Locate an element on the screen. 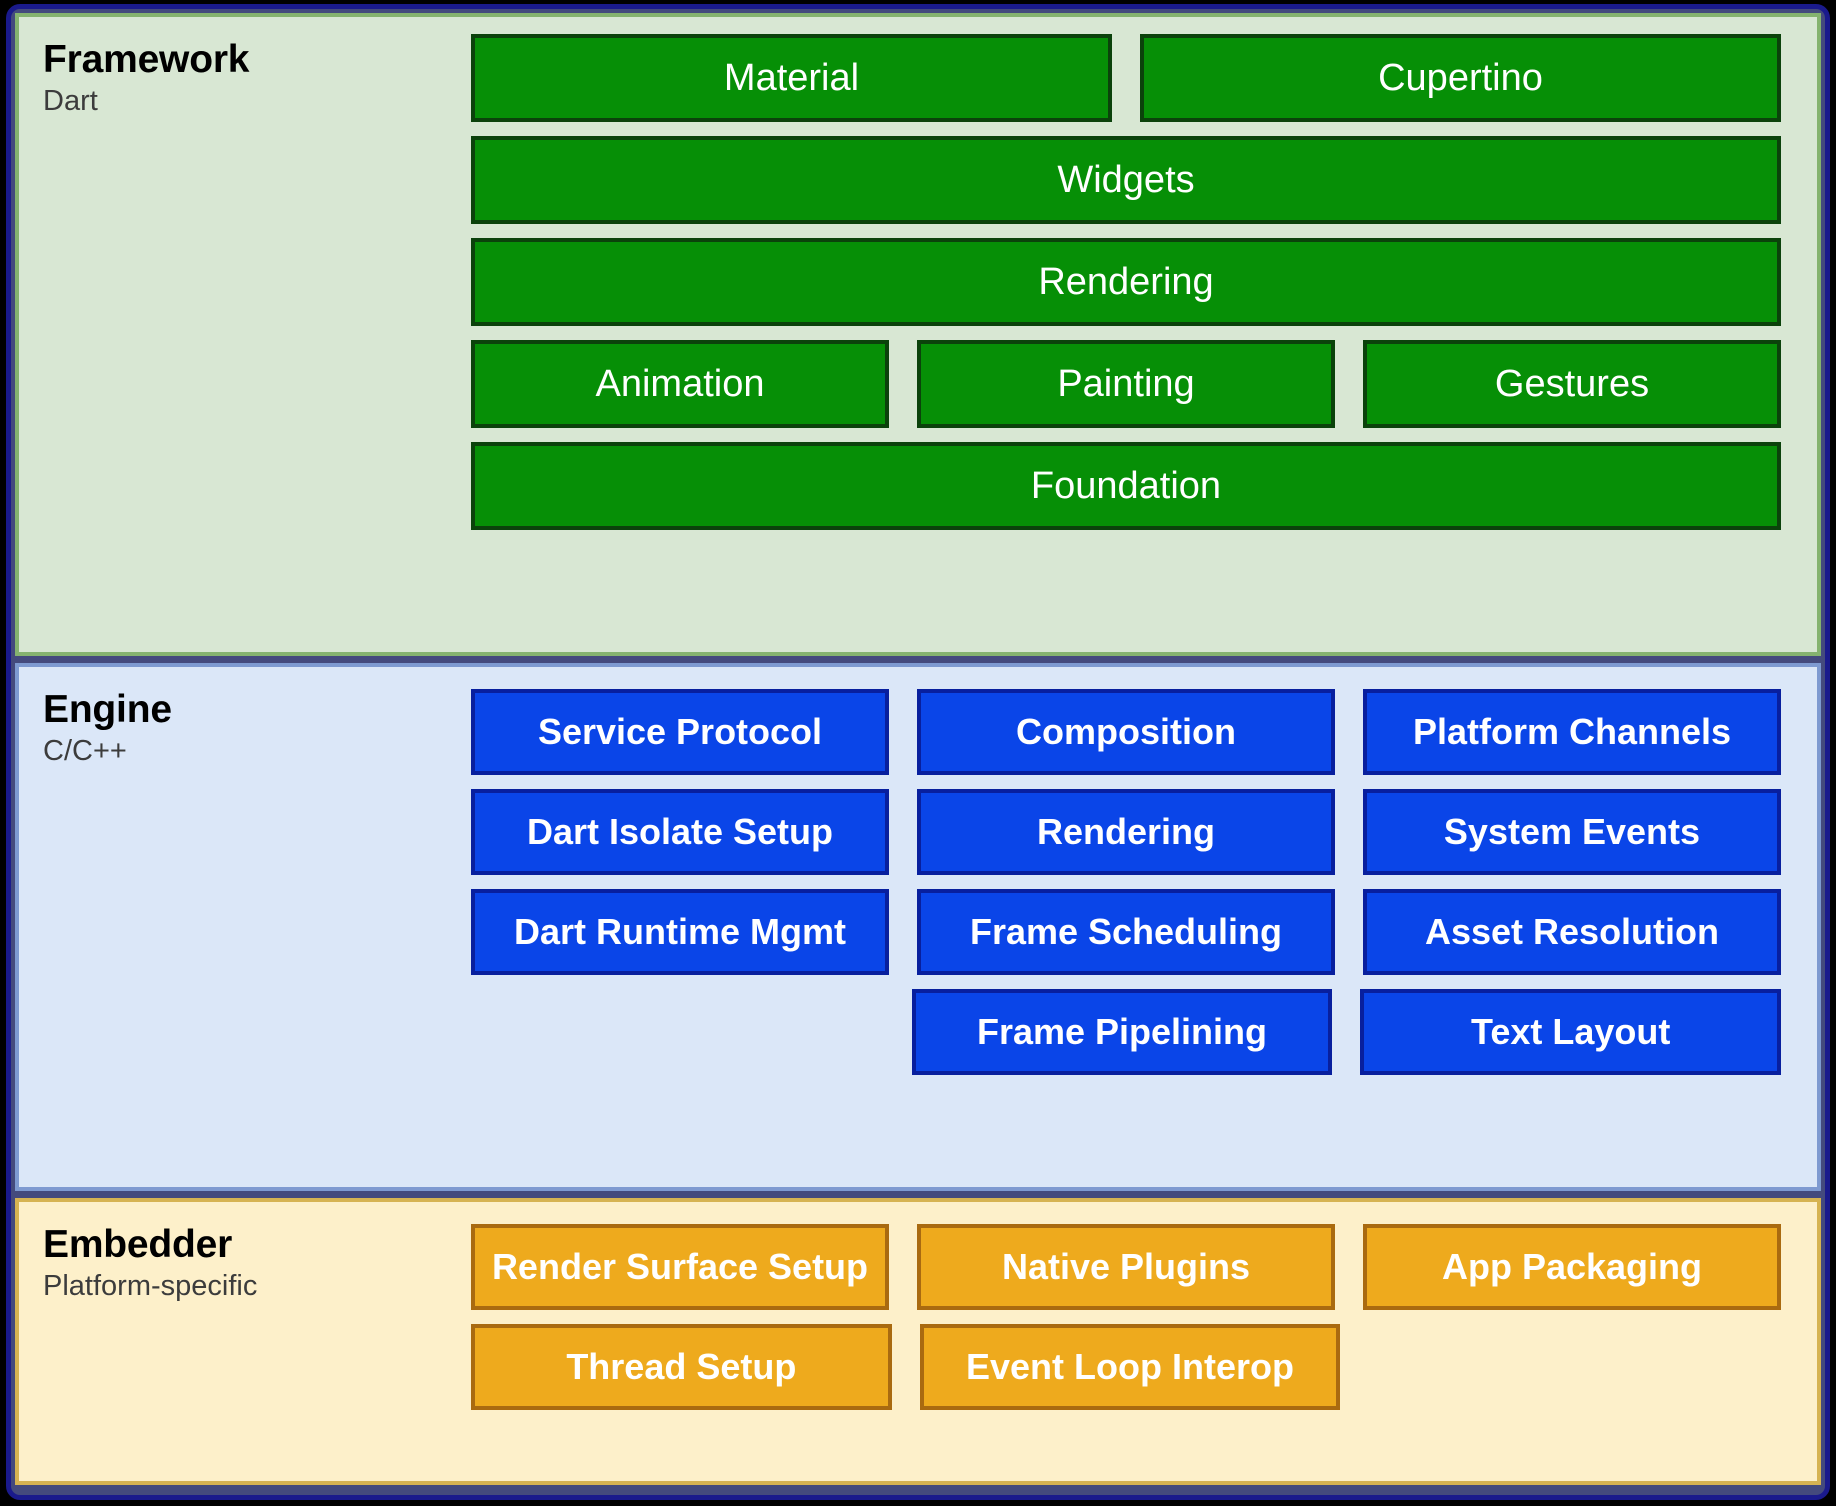 The height and width of the screenshot is (1506, 1836). box-painting: Painting is located at coordinates (1126, 384).